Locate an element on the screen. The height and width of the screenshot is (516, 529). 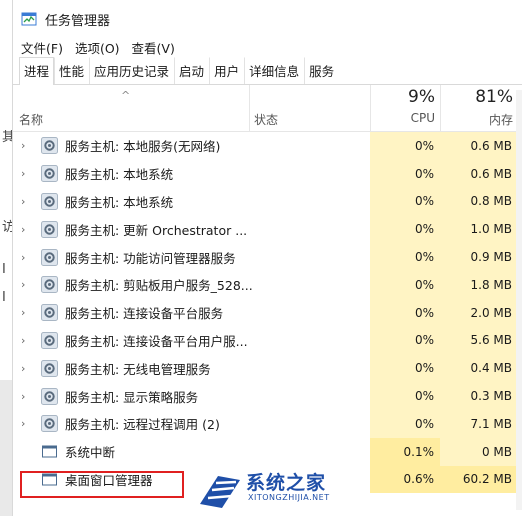
process-row: 系统中断 0.1% 0 MB is located at coordinates (267, 451).